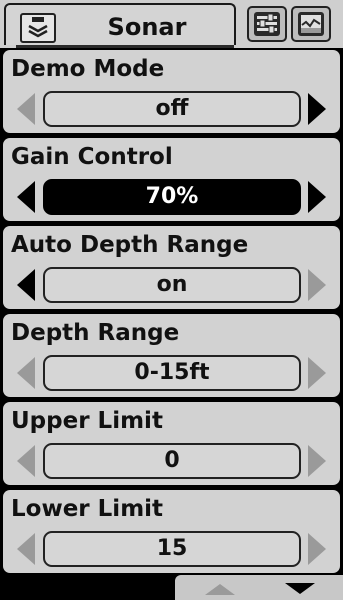 This screenshot has height=600, width=343. Describe the element at coordinates (130, 245) in the screenshot. I see `setting-label: Auto Depth Range` at that location.